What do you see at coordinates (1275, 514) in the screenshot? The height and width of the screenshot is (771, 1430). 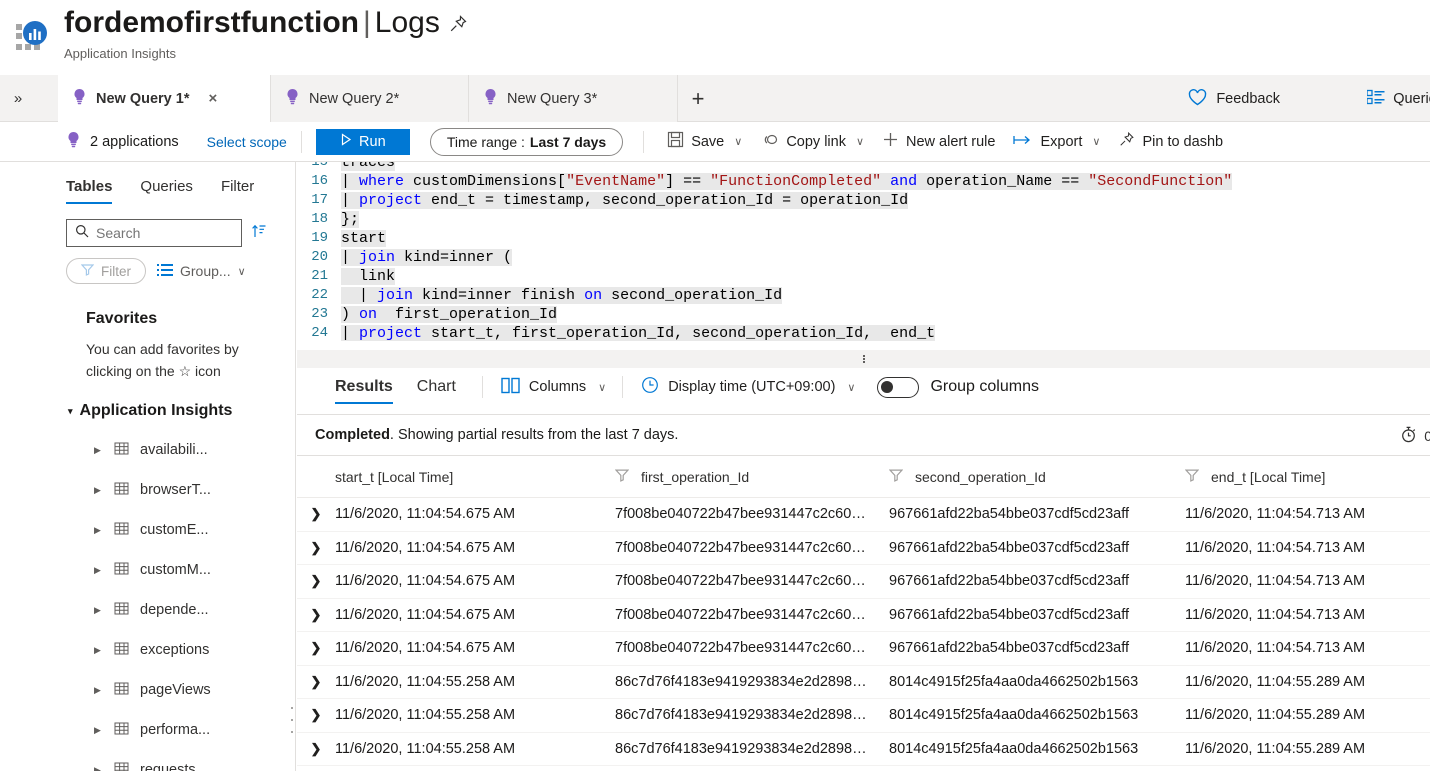 I see `cell-end-t: 11/6/2020, 11:04:54.713 AM` at bounding box center [1275, 514].